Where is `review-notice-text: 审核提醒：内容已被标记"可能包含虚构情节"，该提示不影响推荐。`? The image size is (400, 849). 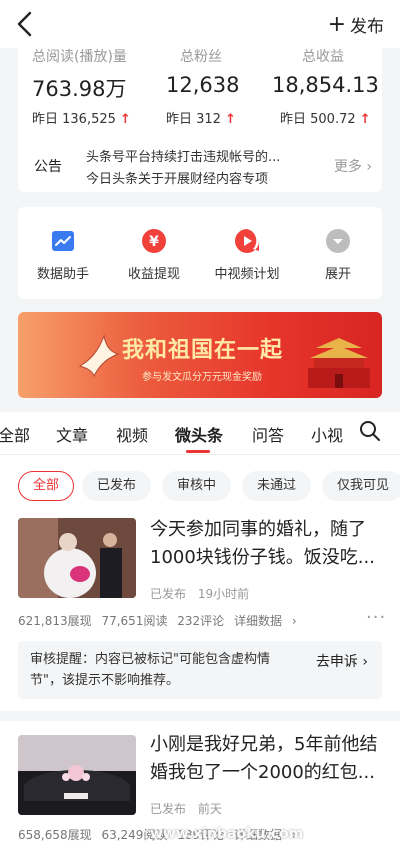 review-notice-text: 审核提醒：内容已被标记"可能包含虚构情节"，该提示不影响推荐。 is located at coordinates (150, 670).